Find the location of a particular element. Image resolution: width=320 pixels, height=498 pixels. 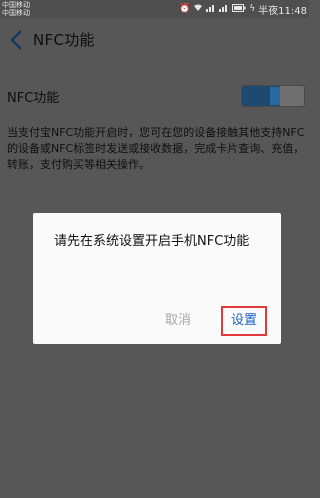

alarm-icon: ⏰ is located at coordinates (185, 9).